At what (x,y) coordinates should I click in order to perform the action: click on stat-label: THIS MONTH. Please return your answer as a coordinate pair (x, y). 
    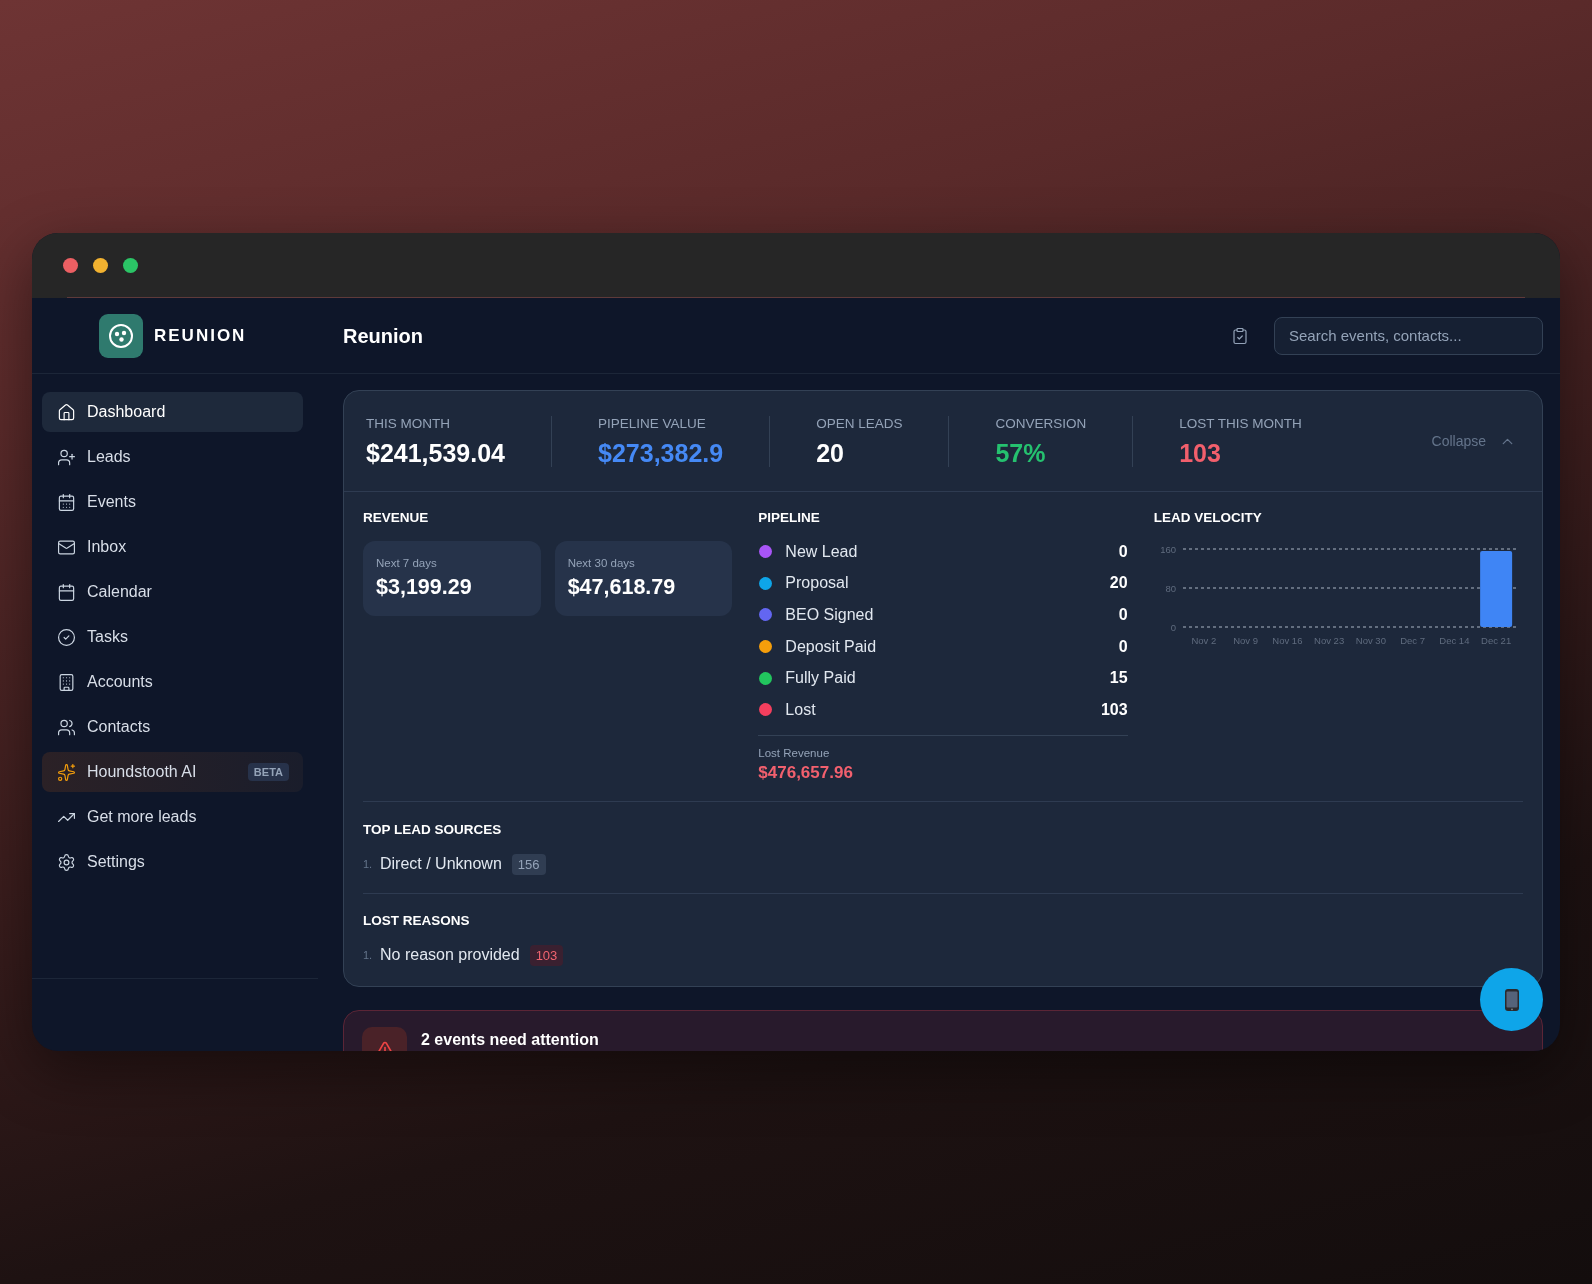
    Looking at the image, I should click on (408, 423).